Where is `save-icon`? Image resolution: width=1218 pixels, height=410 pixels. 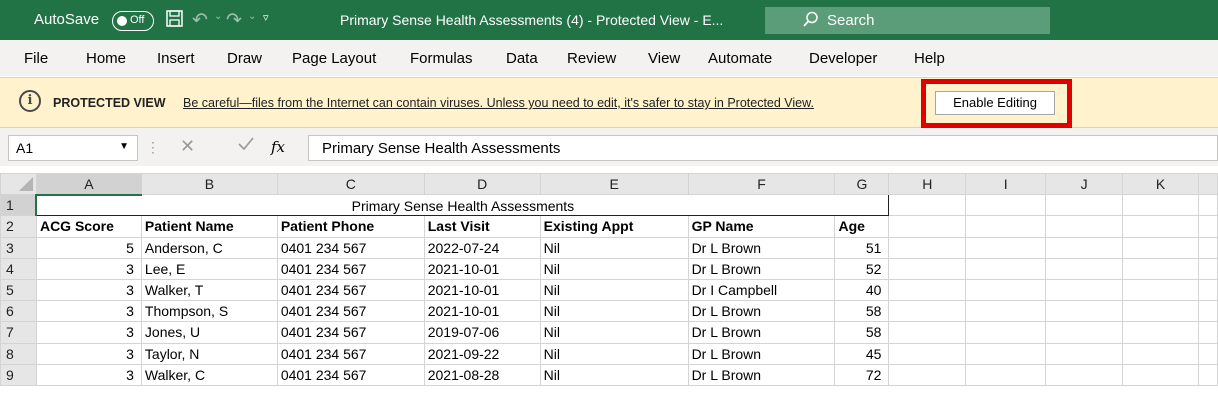 save-icon is located at coordinates (174, 21).